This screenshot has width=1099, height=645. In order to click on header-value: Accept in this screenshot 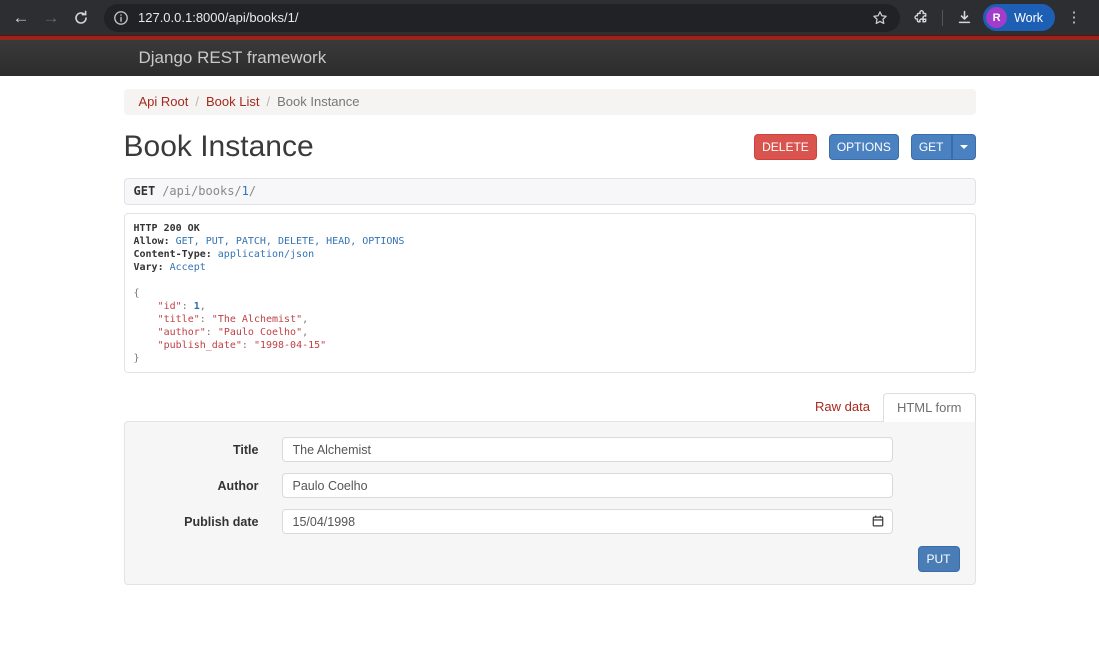, I will do `click(187, 267)`.